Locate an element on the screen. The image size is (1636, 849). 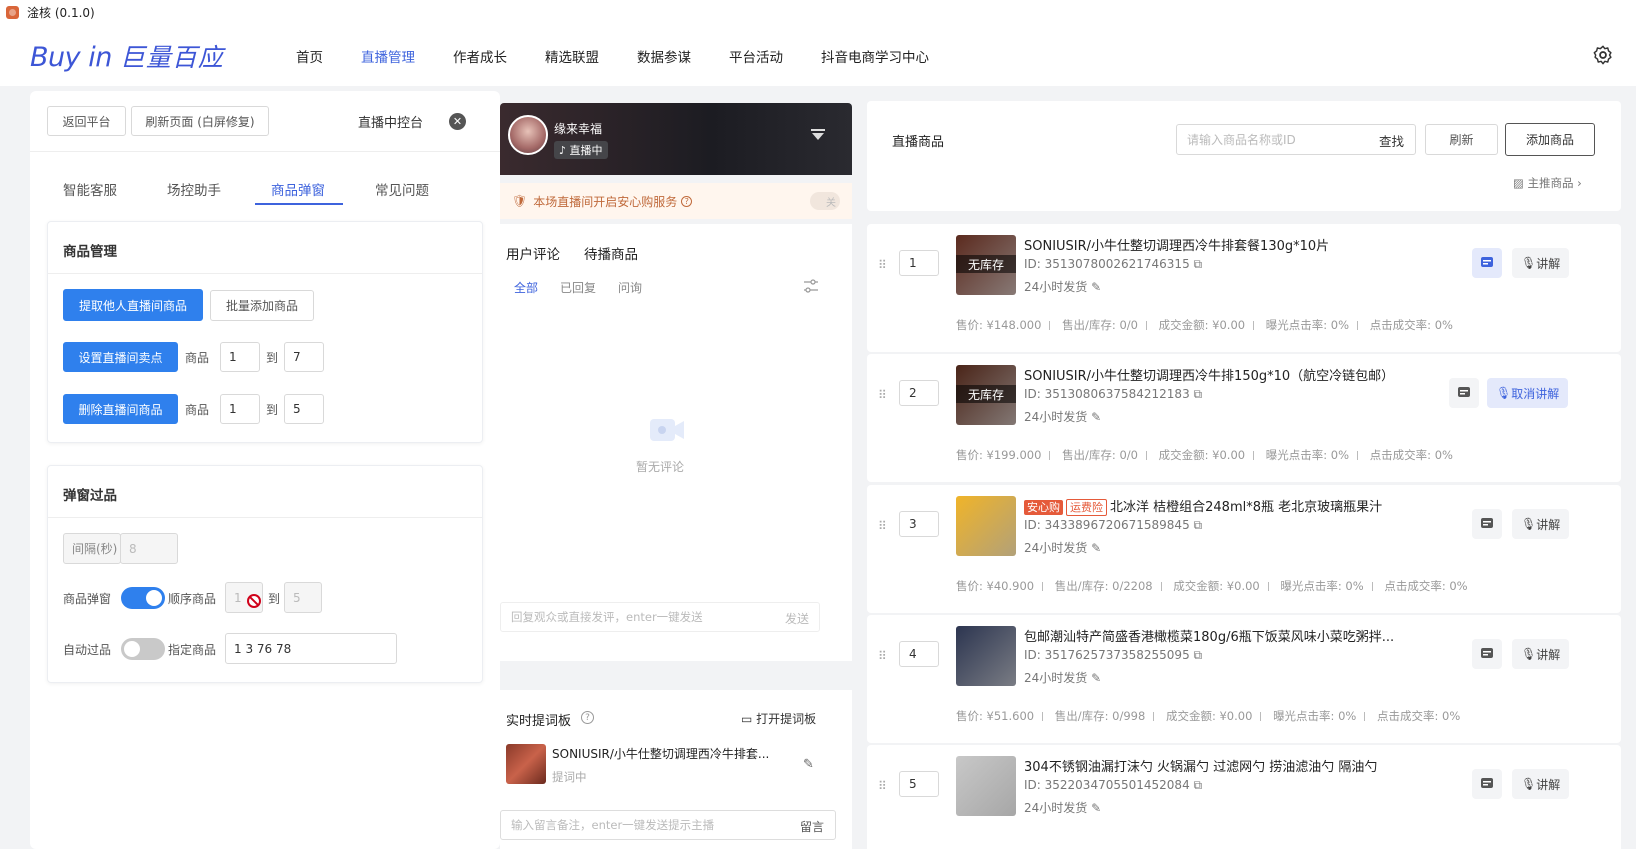
close-icon: ✕ is located at coordinates (457, 121).